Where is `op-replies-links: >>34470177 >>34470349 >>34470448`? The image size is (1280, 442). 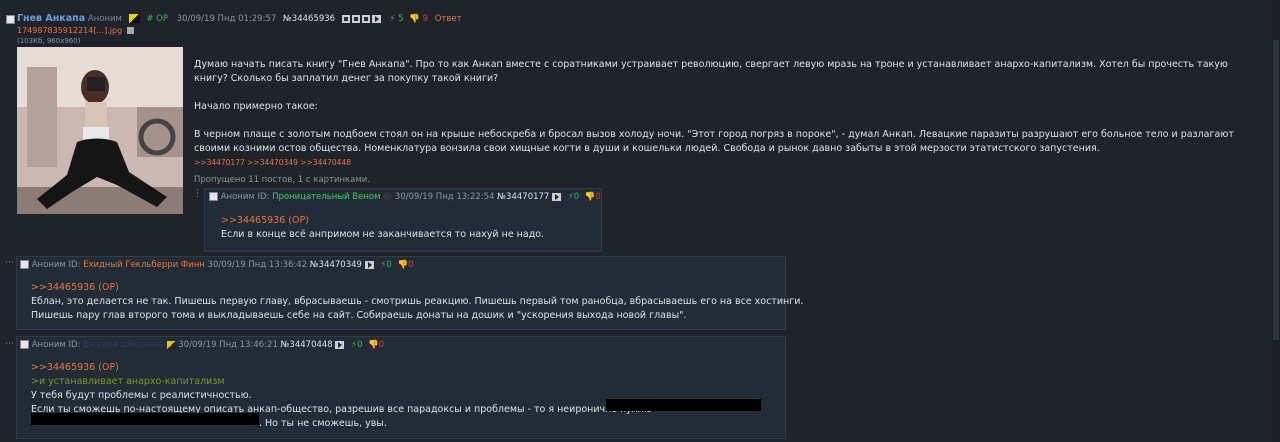
op-replies-links: >>34470177 >>34470349 >>34470448 is located at coordinates (272, 162).